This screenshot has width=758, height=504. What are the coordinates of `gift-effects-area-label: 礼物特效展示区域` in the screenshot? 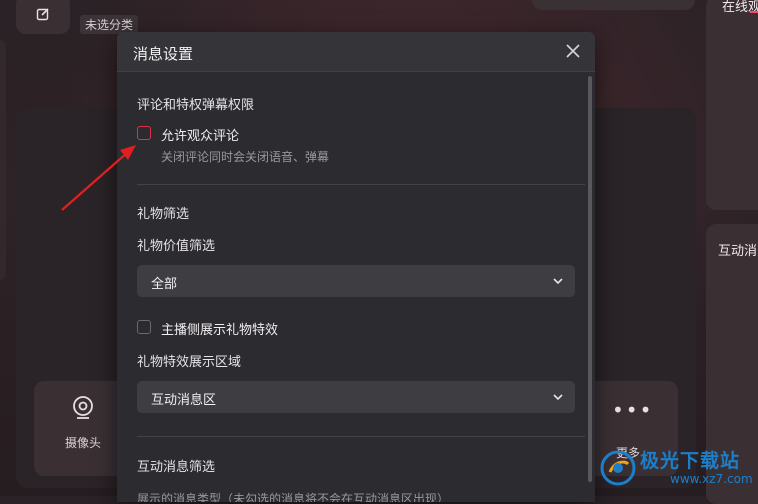 It's located at (189, 362).